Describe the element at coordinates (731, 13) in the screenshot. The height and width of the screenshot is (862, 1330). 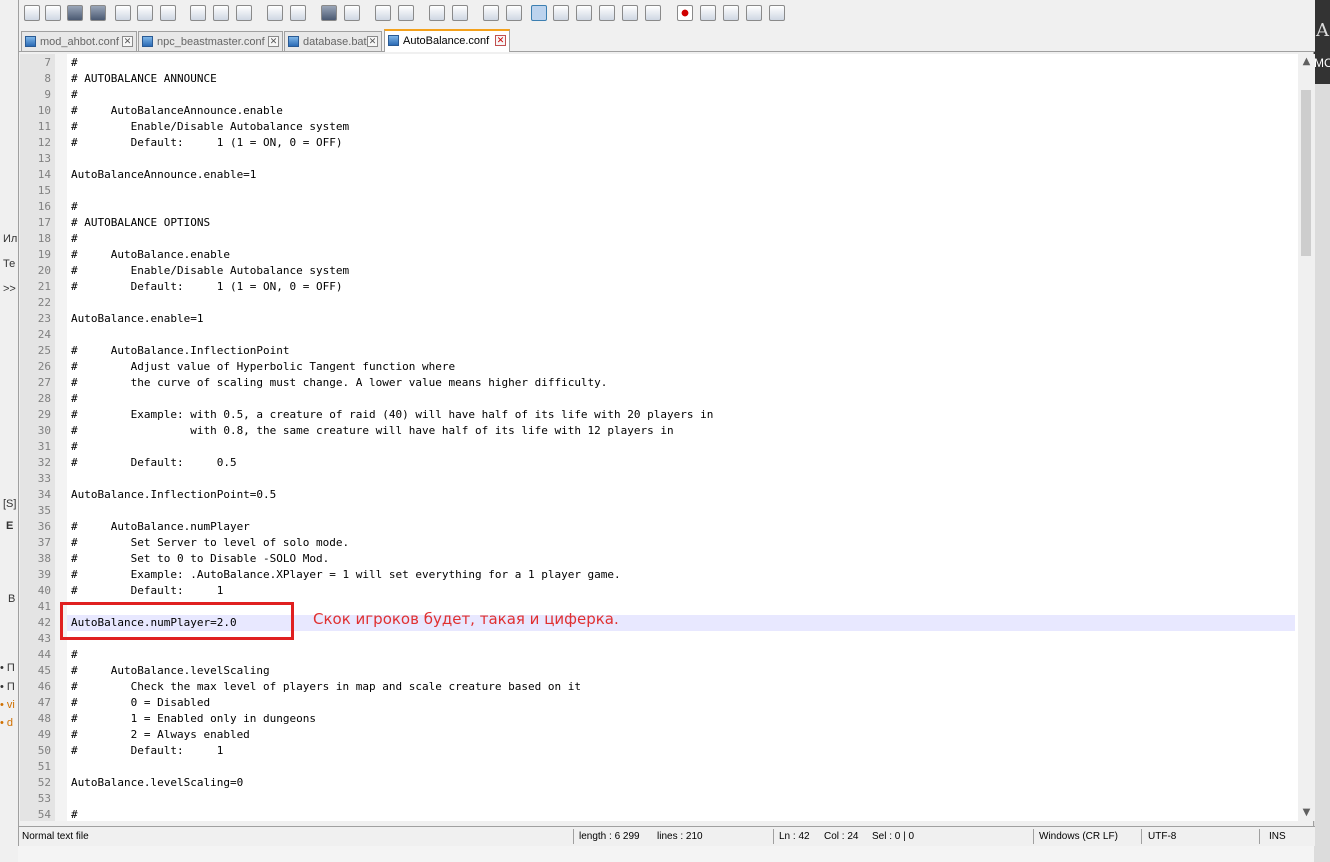
I see `play-macro-icon` at that location.